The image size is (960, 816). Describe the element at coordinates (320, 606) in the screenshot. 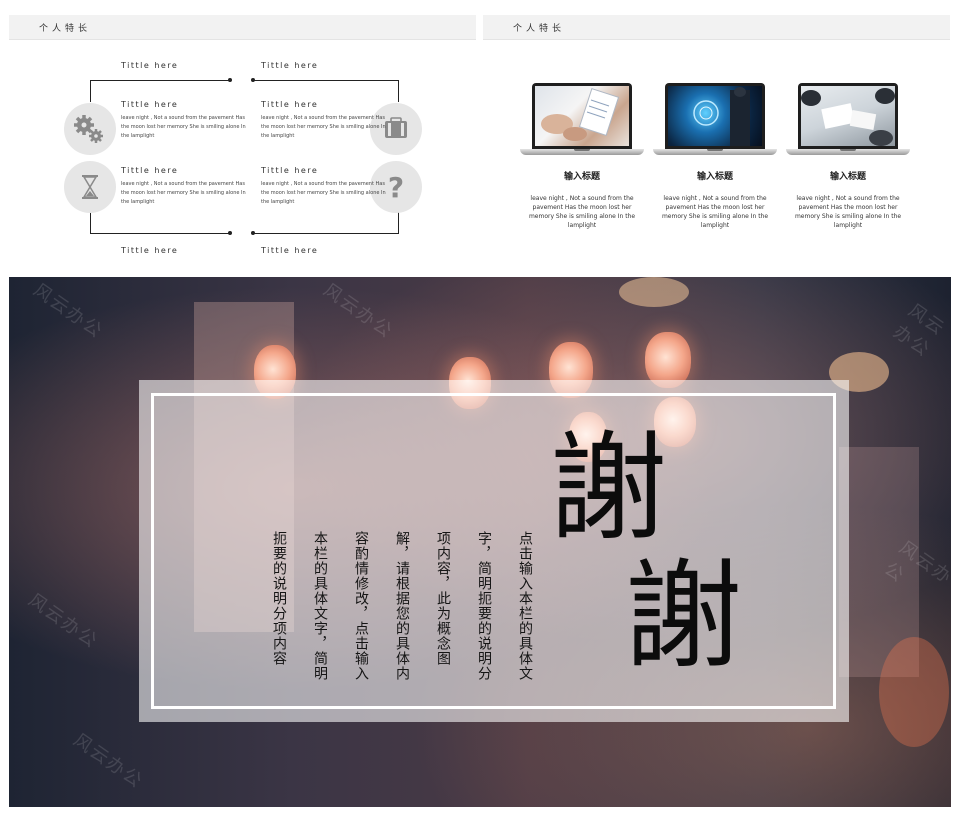

I see `vertical-text-column: 本栏的具体文字，简明` at that location.